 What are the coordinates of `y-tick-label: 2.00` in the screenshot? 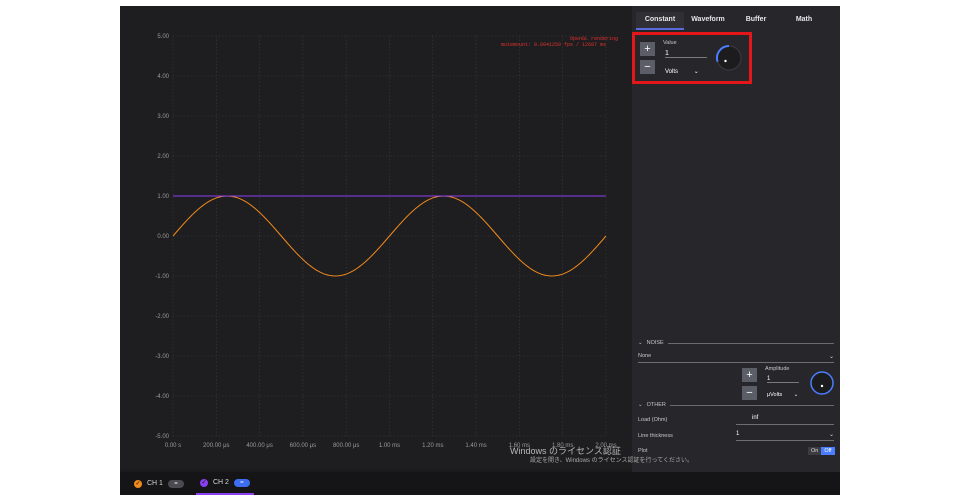 It's located at (163, 157).